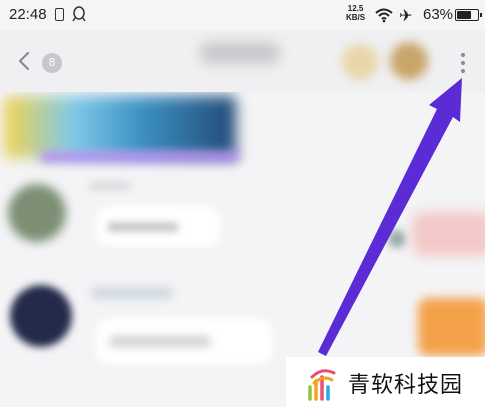 This screenshot has height=407, width=485. I want to click on blurred-icon, so click(397, 239).